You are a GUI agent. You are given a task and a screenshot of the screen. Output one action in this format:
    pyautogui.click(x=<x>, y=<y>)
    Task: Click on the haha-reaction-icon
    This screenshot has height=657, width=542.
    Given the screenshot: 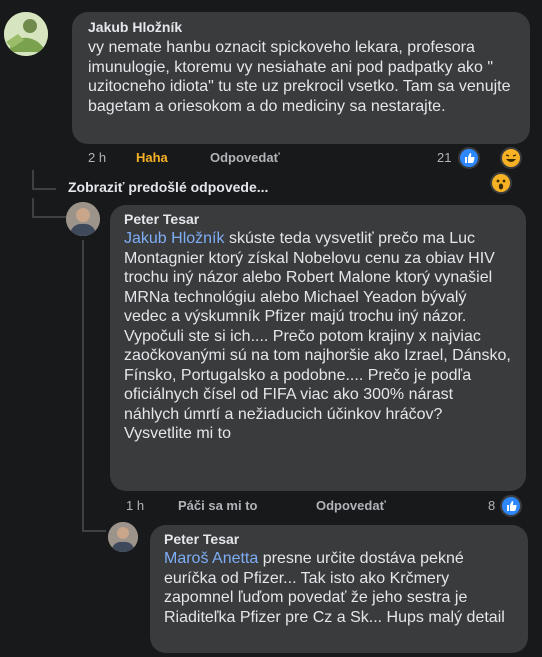 What is the action you would take?
    pyautogui.click(x=510, y=158)
    